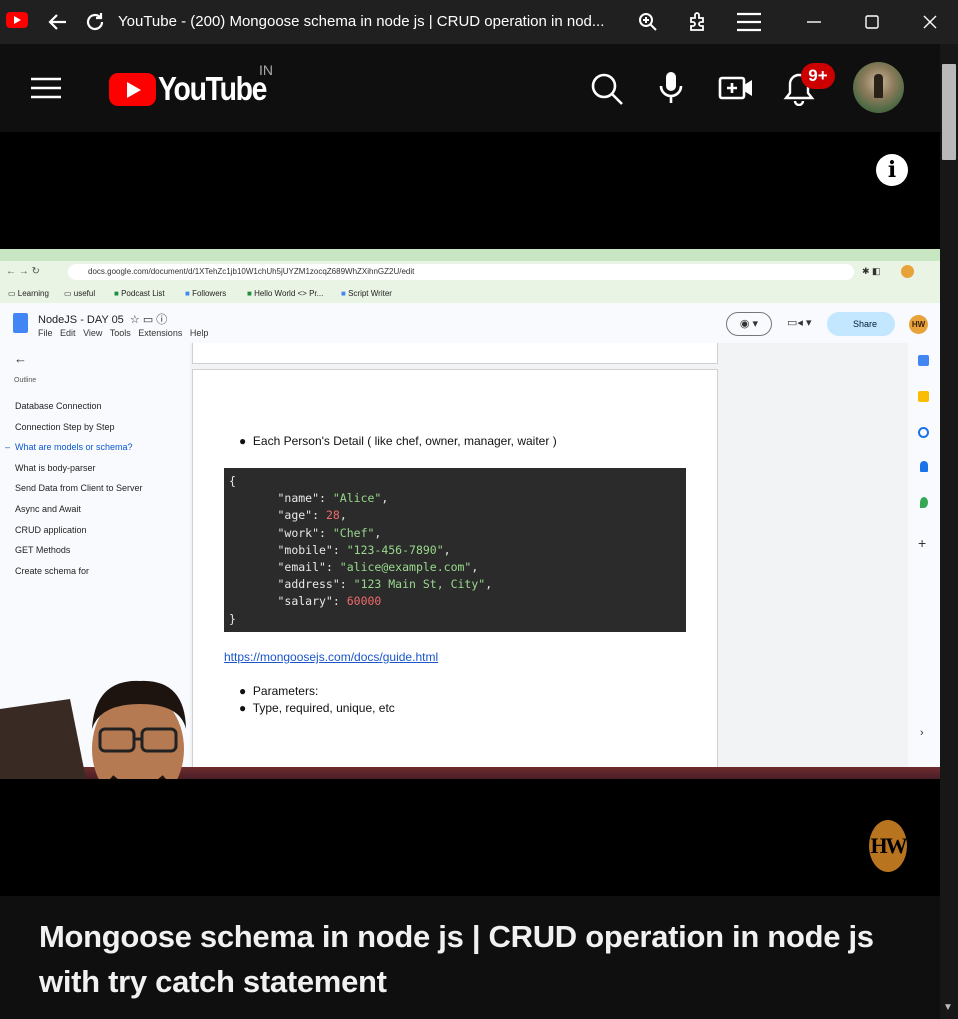 This screenshot has height=1019, width=958. Describe the element at coordinates (892, 170) in the screenshot. I see `info-icon: i` at that location.